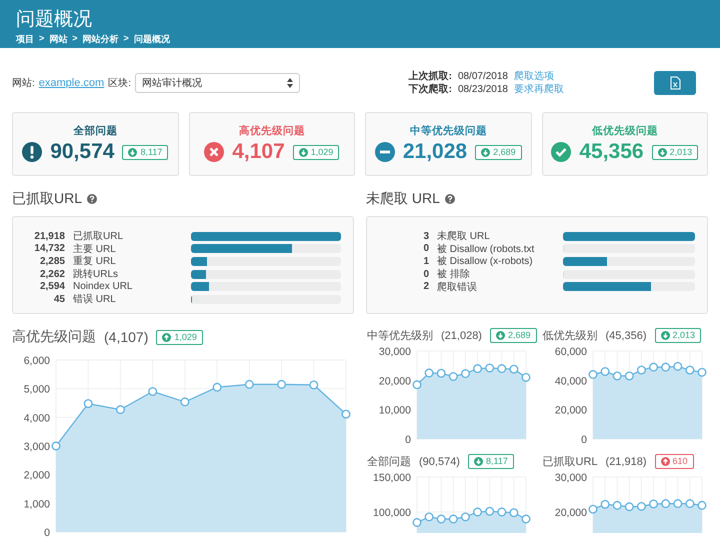 The width and height of the screenshot is (720, 540). Describe the element at coordinates (58, 39) in the screenshot. I see `breadcrumb-link: 网站` at that location.